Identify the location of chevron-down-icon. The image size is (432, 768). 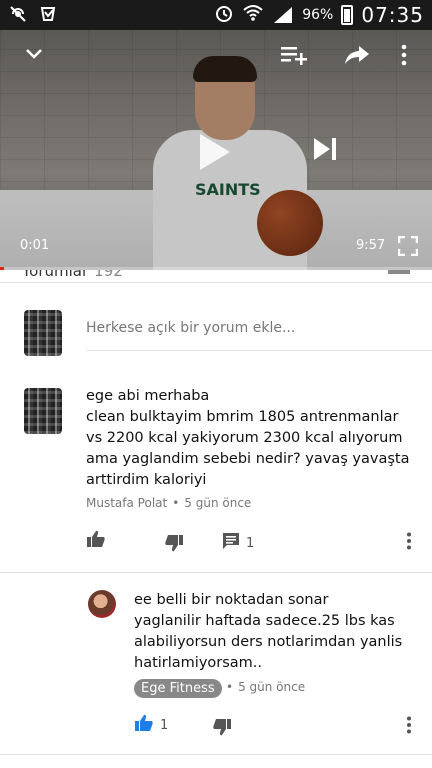
(34, 56).